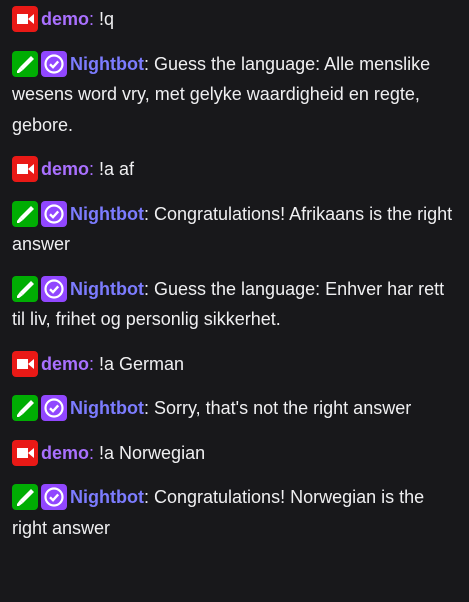 This screenshot has height=602, width=469. I want to click on message-text: !a Norwegian, so click(152, 452).